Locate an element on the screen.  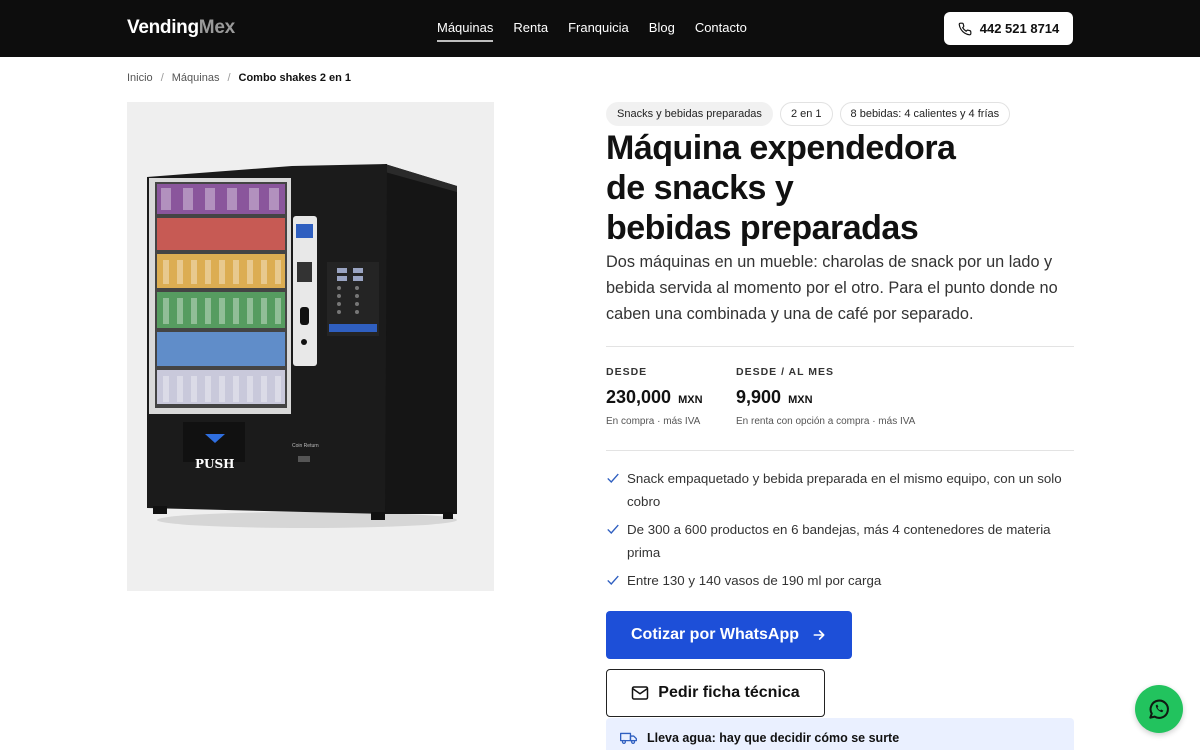
price-value: 230,000 MXN is located at coordinates (654, 397).